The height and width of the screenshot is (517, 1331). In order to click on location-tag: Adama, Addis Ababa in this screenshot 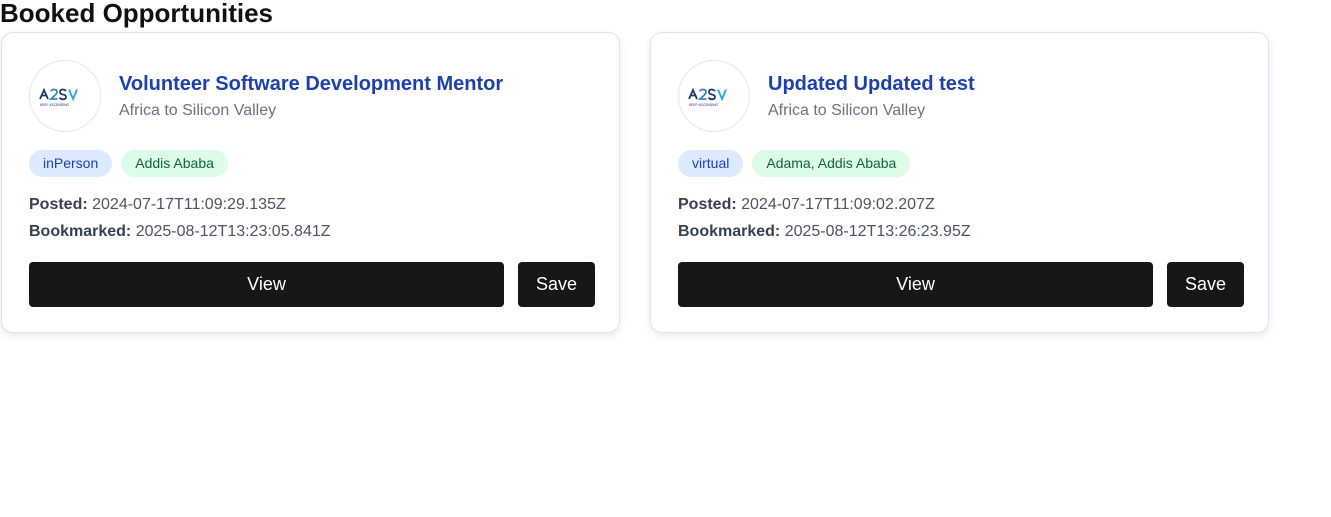, I will do `click(831, 163)`.